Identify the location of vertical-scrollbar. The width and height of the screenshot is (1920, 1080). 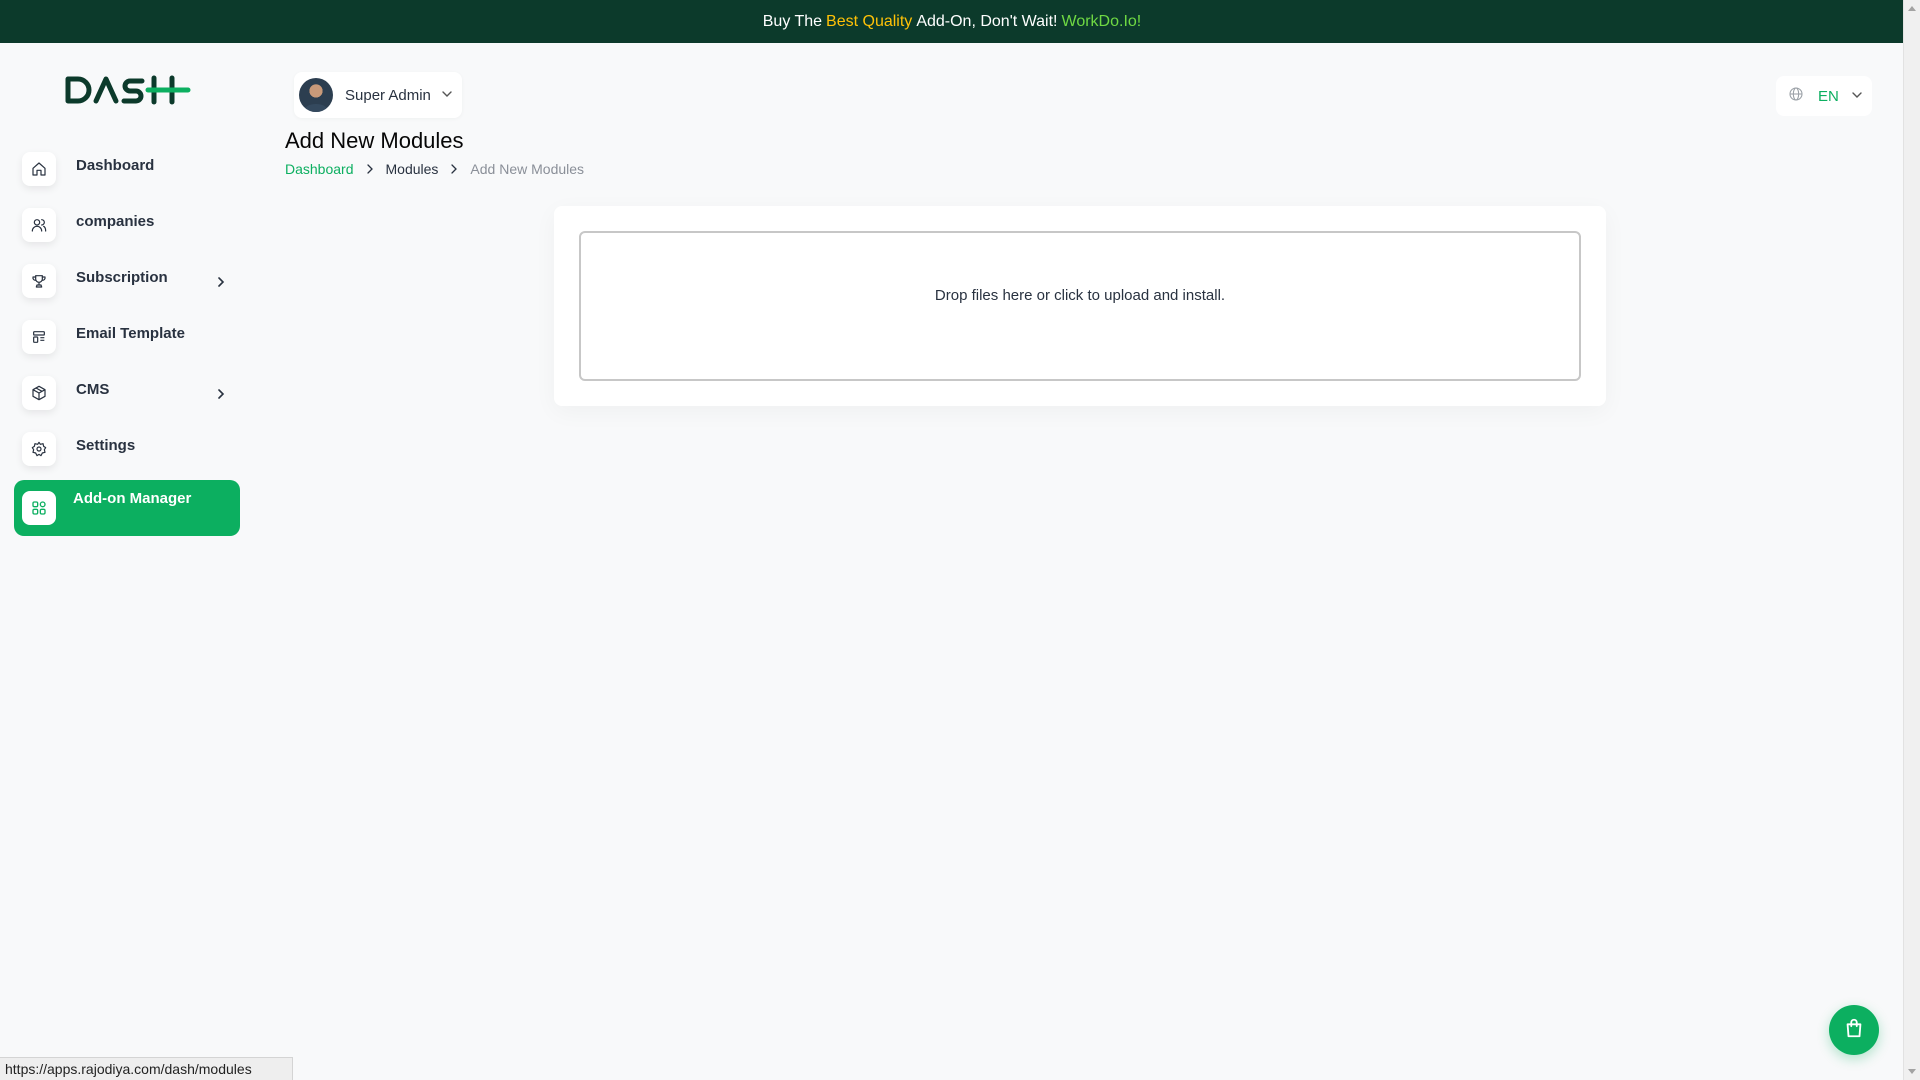
(1911, 540).